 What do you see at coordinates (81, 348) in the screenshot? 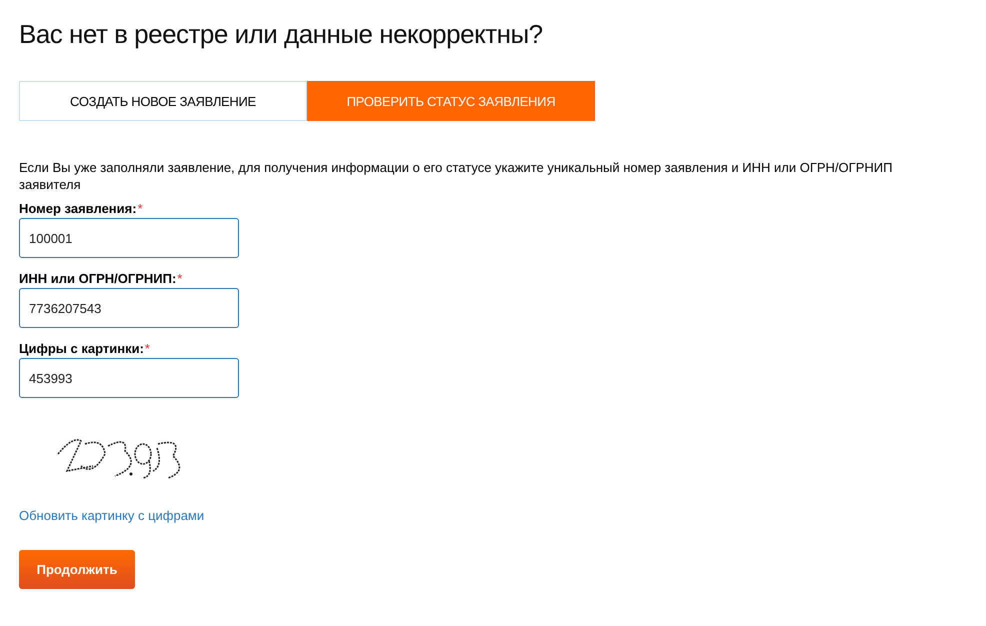
I see `field-label: Цифры с картинки:` at bounding box center [81, 348].